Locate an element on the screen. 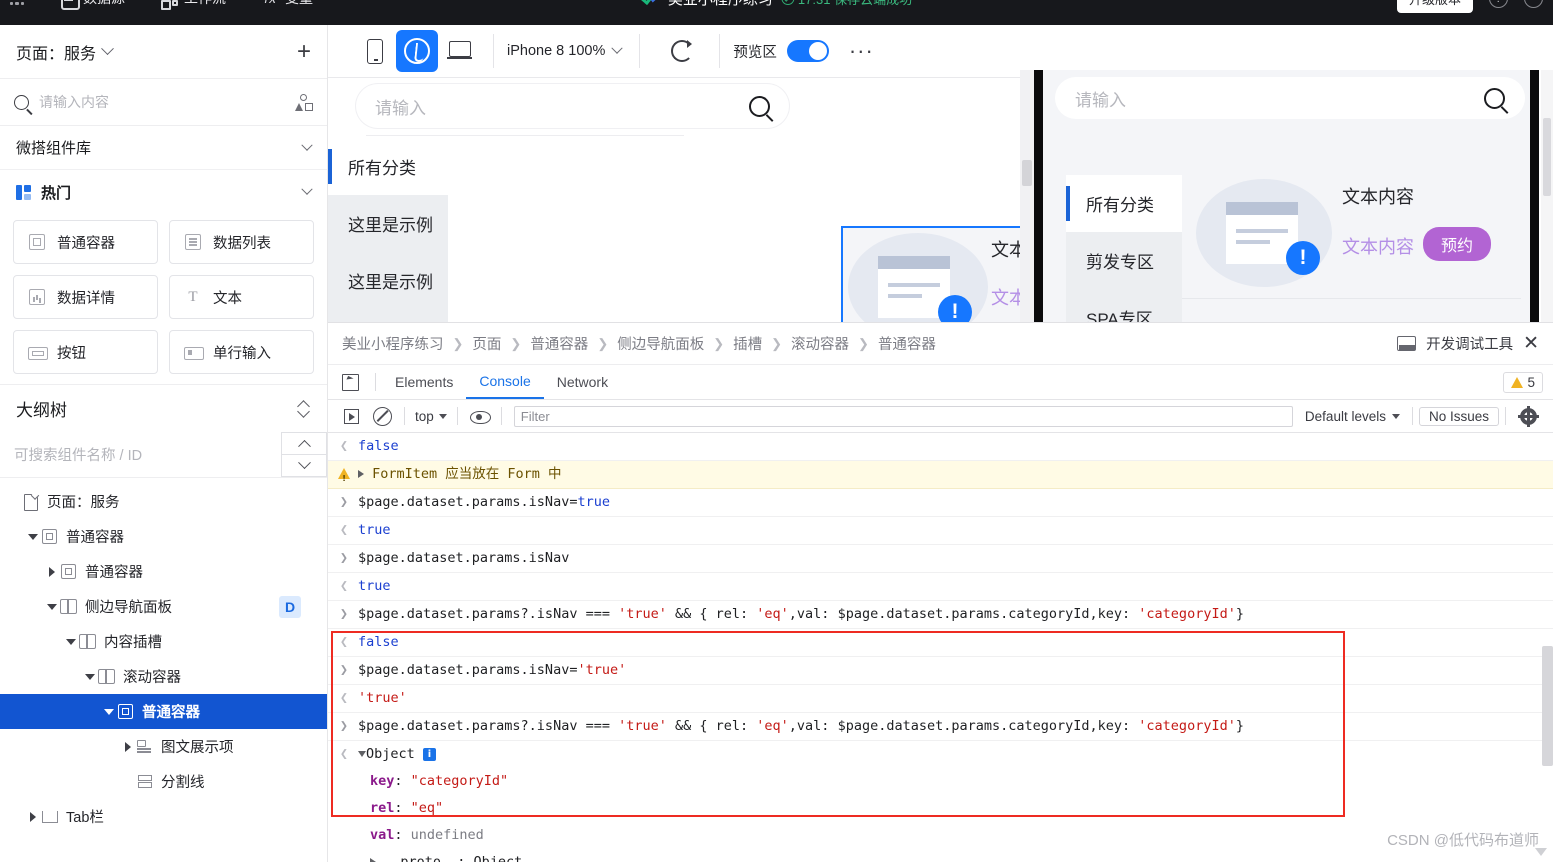  expand-collapse-icon is located at coordinates (304, 409).